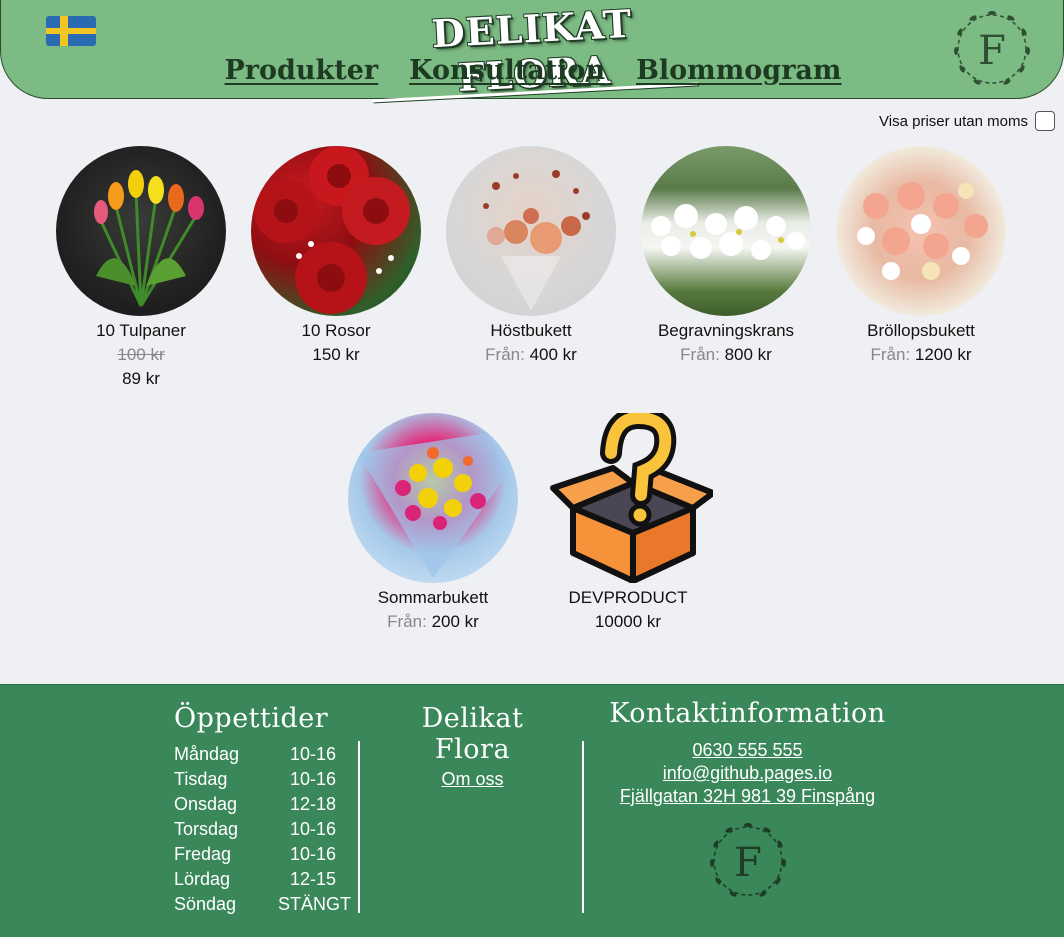 Image resolution: width=1064 pixels, height=937 pixels. What do you see at coordinates (455, 621) in the screenshot?
I see `product-price: 200 kr` at bounding box center [455, 621].